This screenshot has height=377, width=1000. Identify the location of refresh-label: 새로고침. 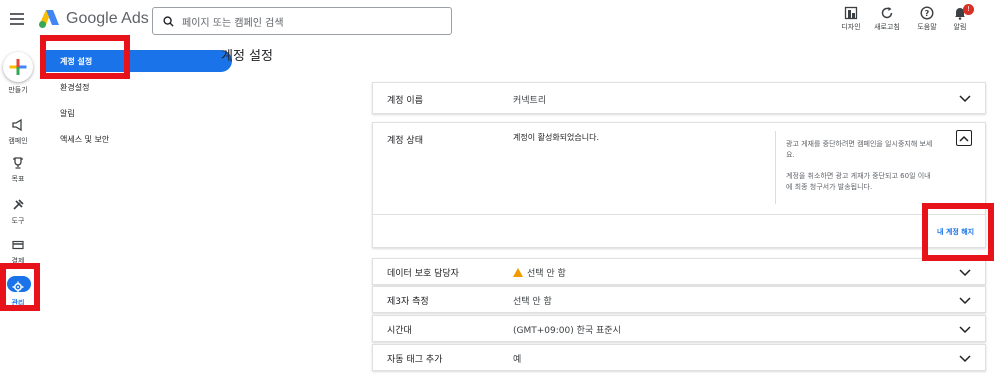
(887, 27).